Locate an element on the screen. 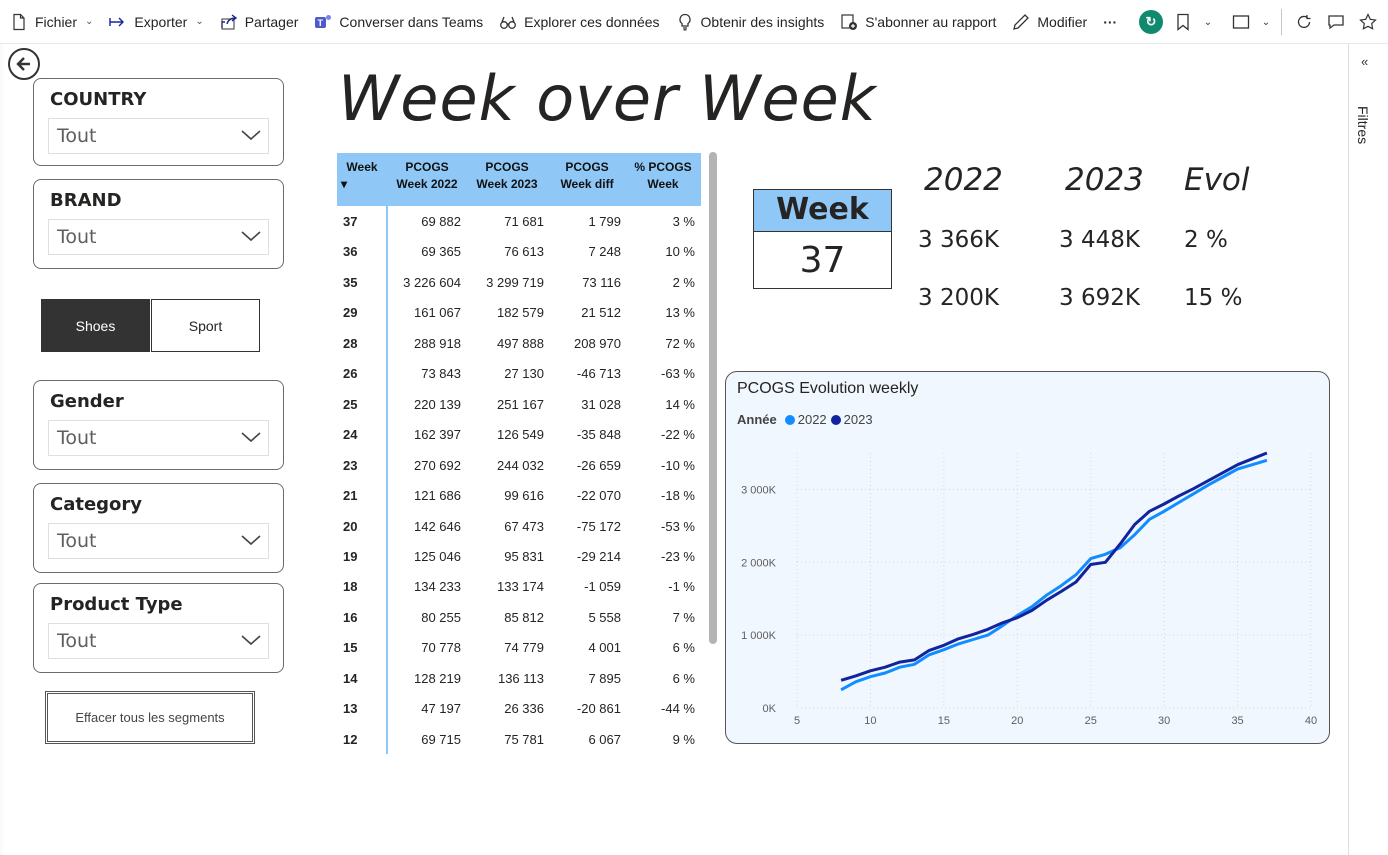 Image resolution: width=1388 pixels, height=855 pixels. explore-data-button: Explorer ces données is located at coordinates (579, 22).